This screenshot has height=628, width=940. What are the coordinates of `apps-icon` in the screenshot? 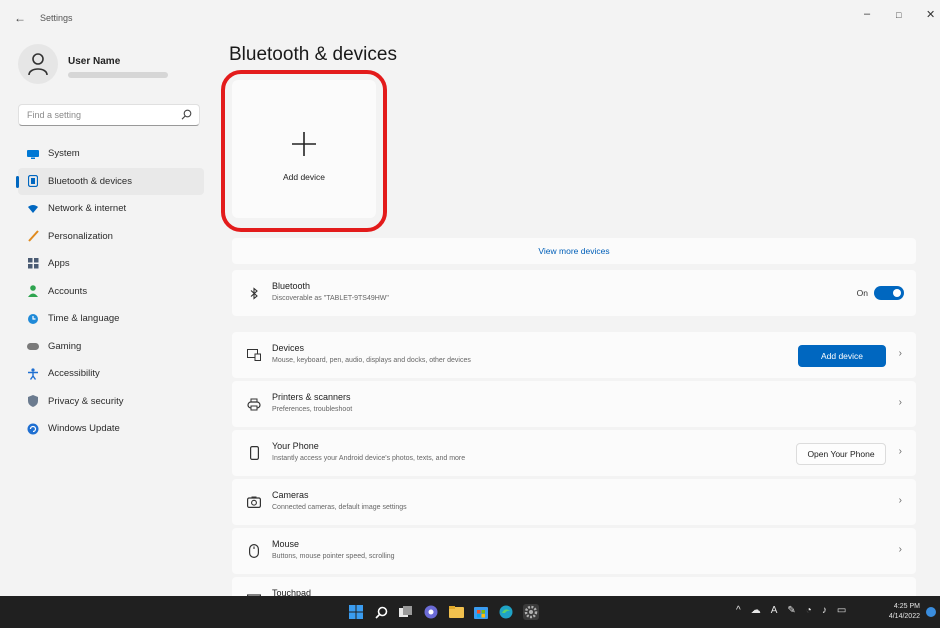 It's located at (33, 264).